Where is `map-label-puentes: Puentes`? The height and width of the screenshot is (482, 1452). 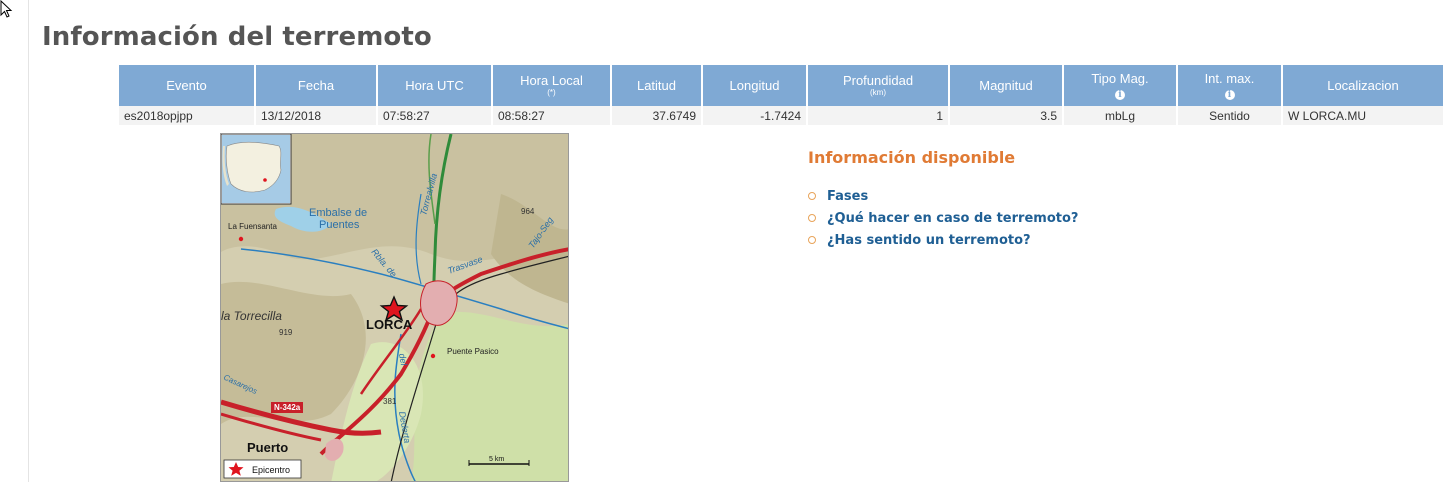 map-label-puentes: Puentes is located at coordinates (339, 225).